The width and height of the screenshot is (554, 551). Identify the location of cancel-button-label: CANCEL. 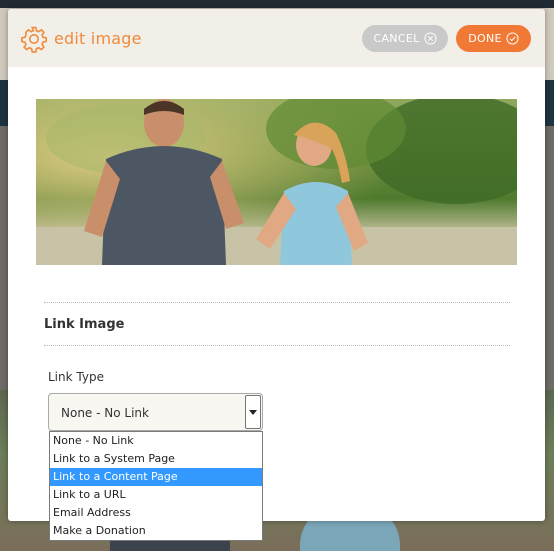
(396, 38).